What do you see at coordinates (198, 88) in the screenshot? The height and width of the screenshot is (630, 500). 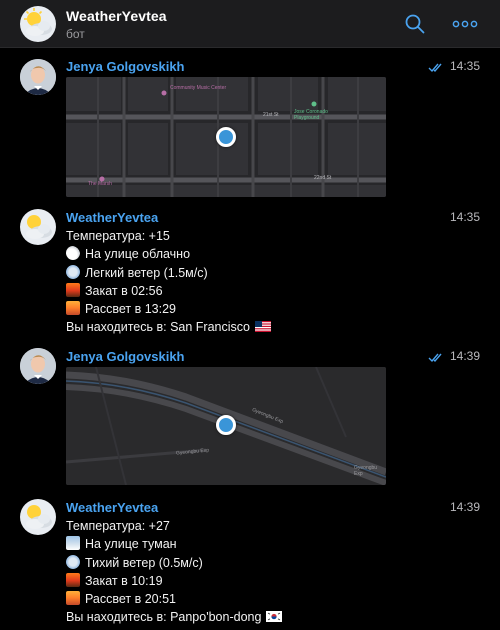 I see `map-label-poi: Community Music Center` at bounding box center [198, 88].